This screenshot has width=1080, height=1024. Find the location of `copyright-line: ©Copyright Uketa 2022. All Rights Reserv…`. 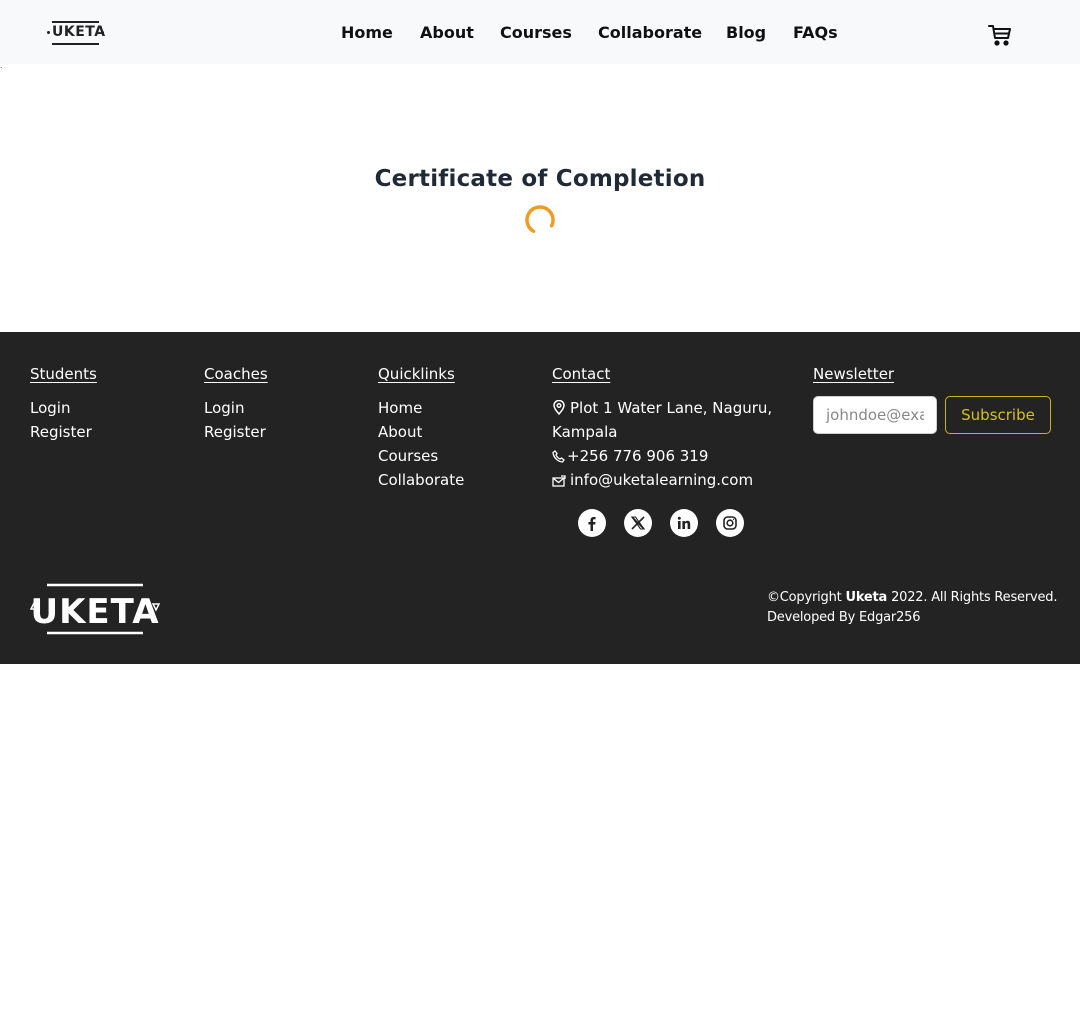

copyright-line: ©Copyright Uketa 2022. All Rights Reserv… is located at coordinates (912, 598).